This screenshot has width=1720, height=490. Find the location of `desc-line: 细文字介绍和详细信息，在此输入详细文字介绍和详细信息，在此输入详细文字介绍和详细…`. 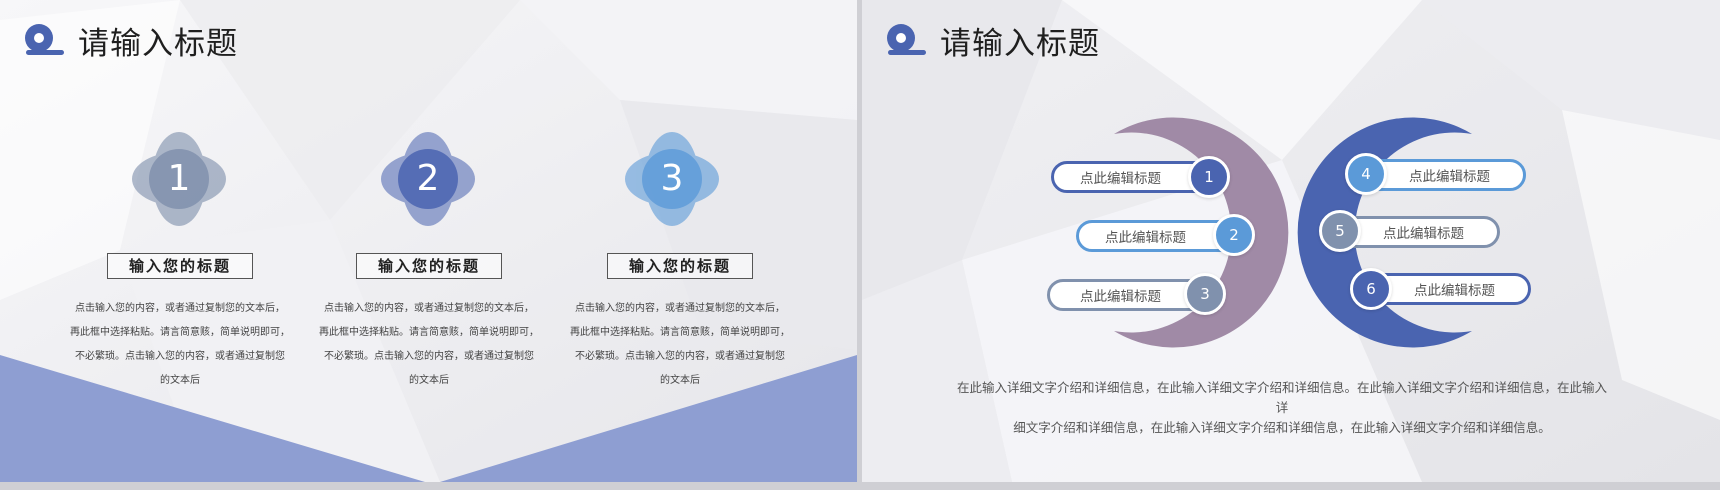

desc-line: 细文字介绍和详细信息，在此输入详细文字介绍和详细信息，在此输入详细文字介绍和详细… is located at coordinates (1282, 427).